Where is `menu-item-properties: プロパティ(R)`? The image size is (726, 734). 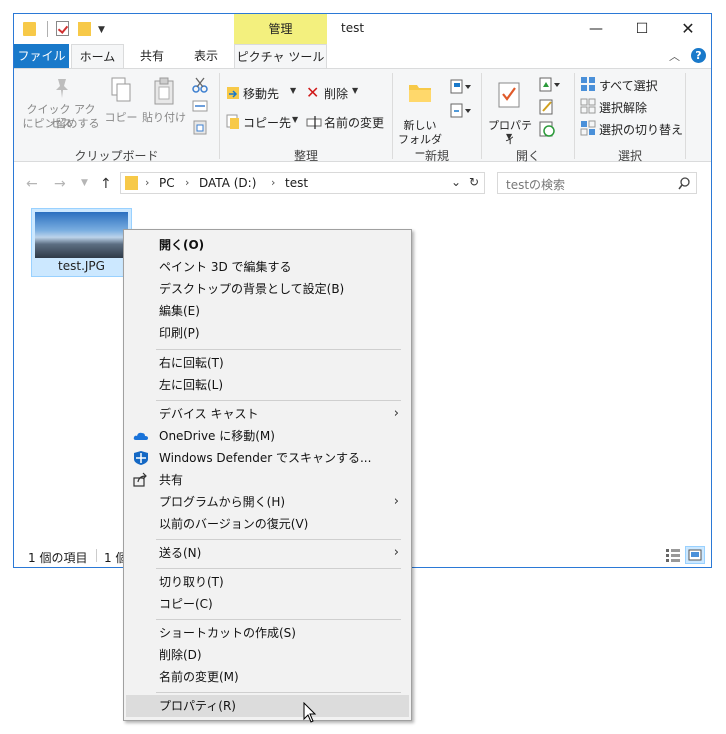 menu-item-properties: プロパティ(R) is located at coordinates (267, 706).